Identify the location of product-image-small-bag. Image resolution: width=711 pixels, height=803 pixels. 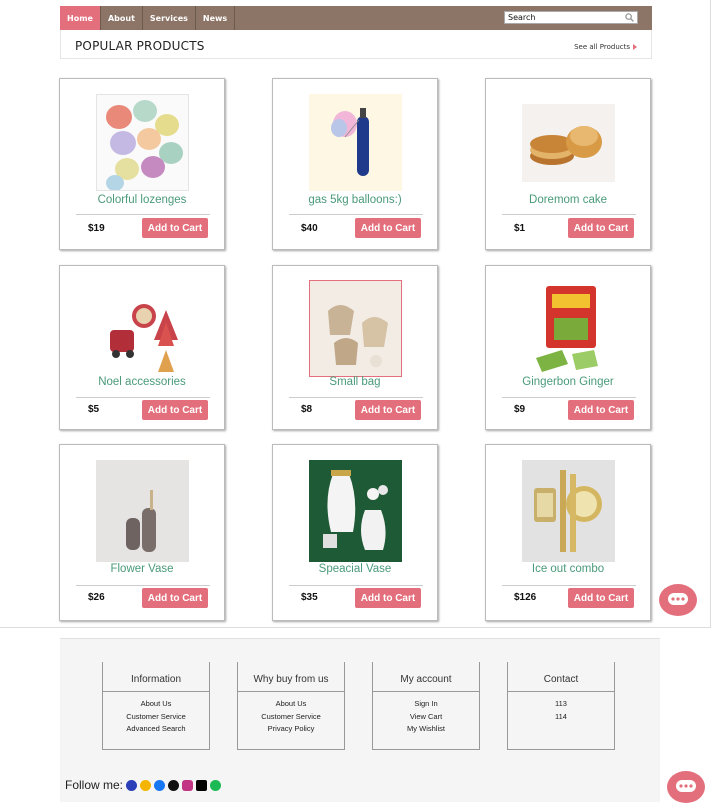
(355, 328).